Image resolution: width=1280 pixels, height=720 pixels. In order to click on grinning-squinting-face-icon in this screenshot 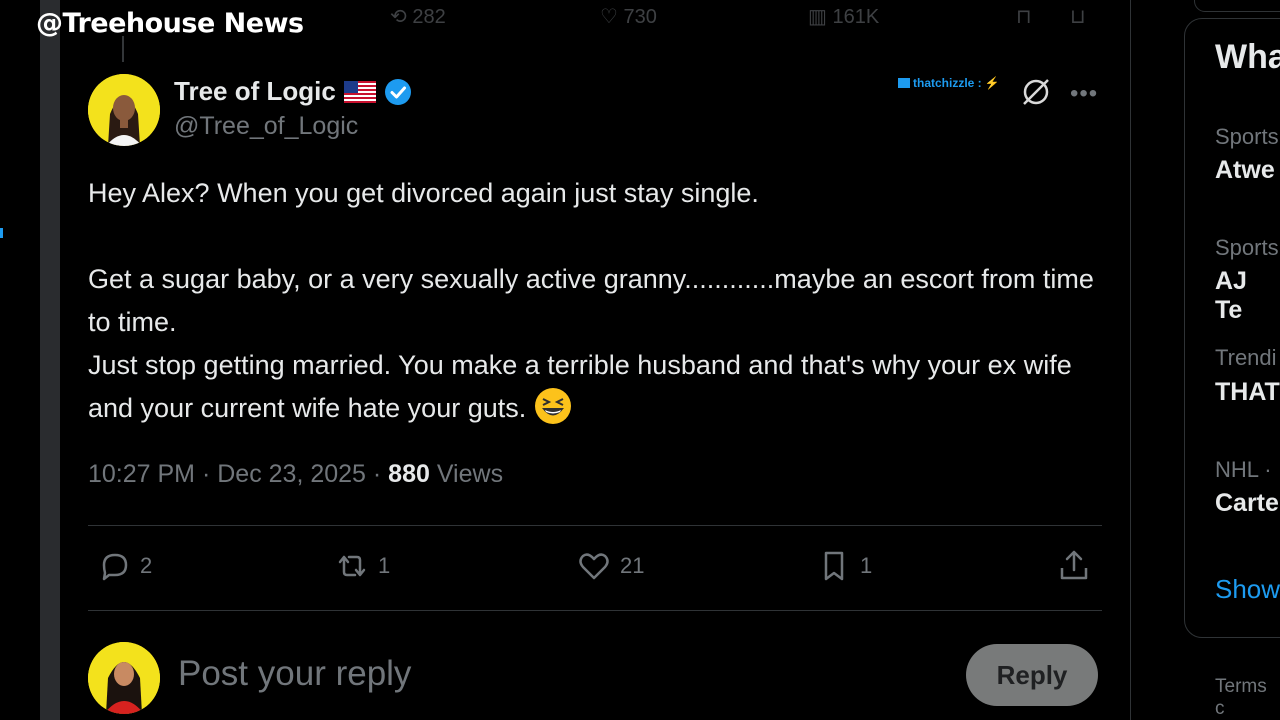, I will do `click(552, 406)`.